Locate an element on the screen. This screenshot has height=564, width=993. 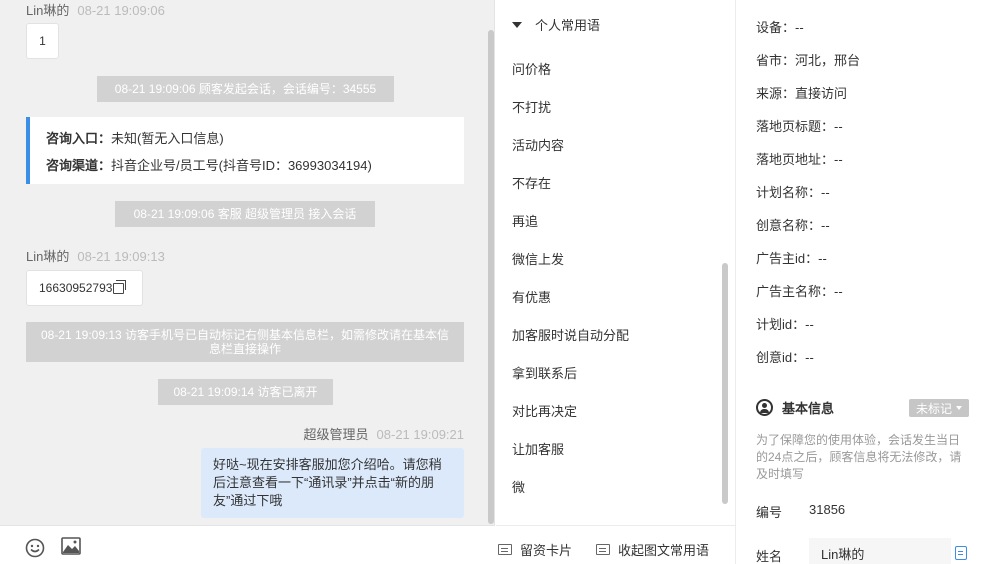
message-sender-row: 超级管理员 08-21 19:09:21 is located at coordinates (384, 433).